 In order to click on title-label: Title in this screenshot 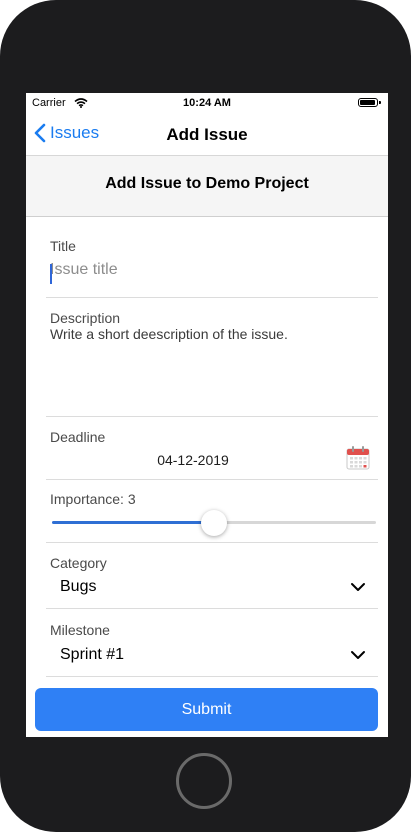, I will do `click(63, 246)`.